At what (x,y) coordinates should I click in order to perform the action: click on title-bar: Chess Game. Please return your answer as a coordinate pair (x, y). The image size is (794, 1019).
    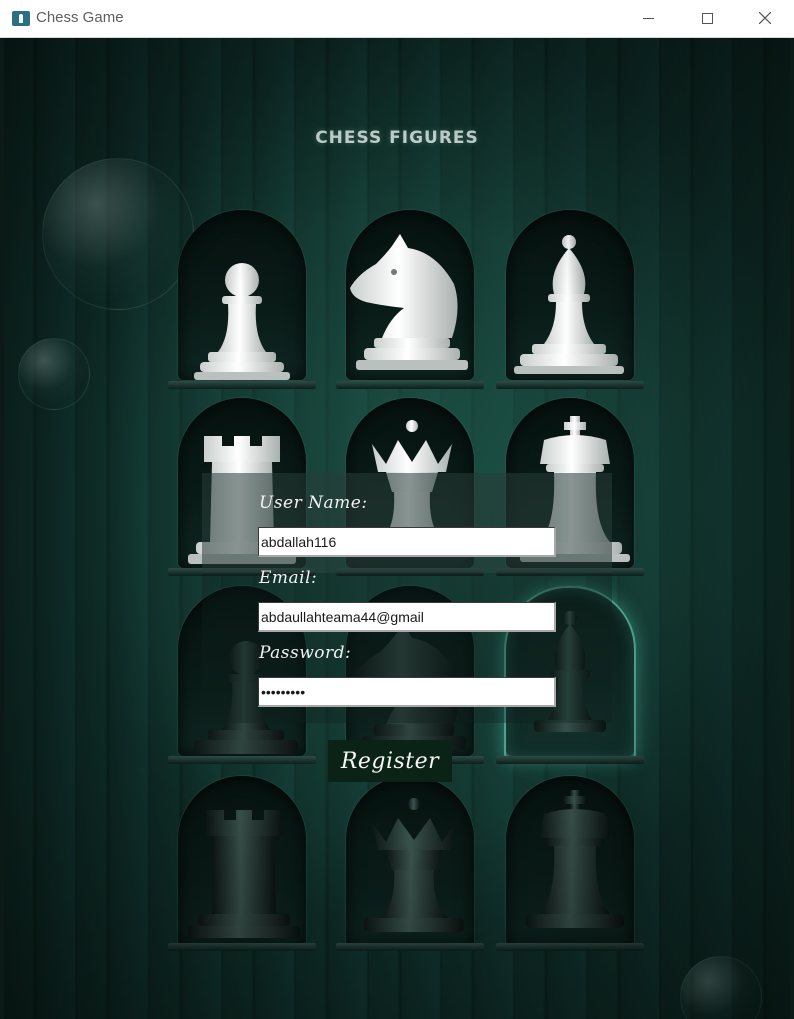
    Looking at the image, I should click on (397, 19).